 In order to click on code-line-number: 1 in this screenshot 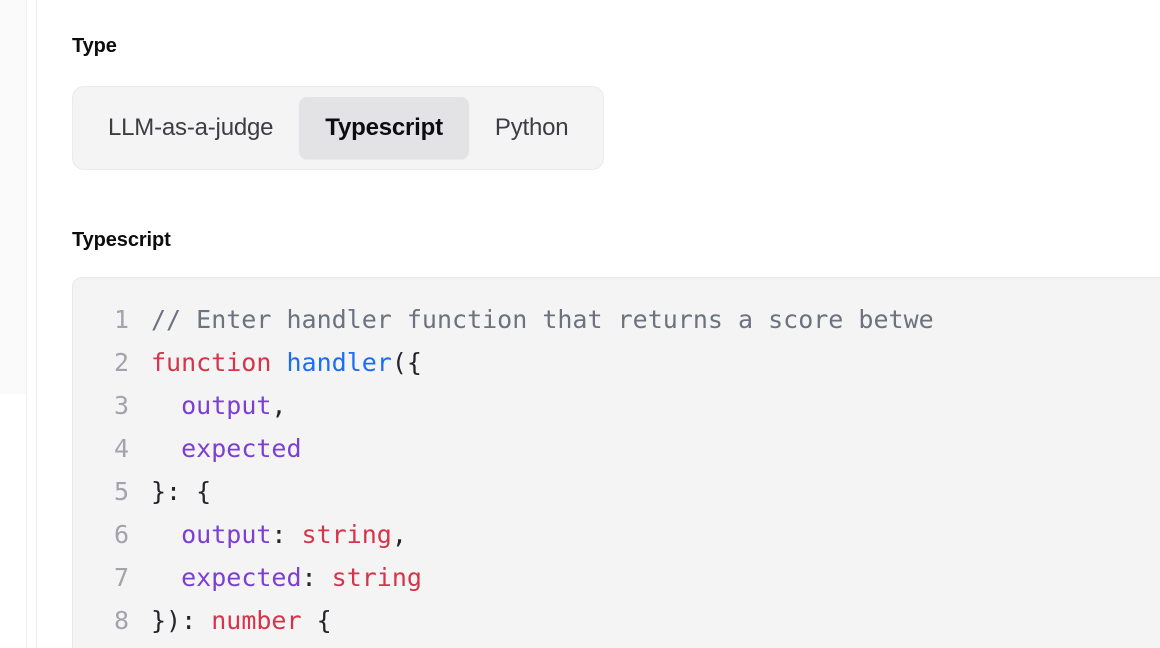, I will do `click(121, 319)`.